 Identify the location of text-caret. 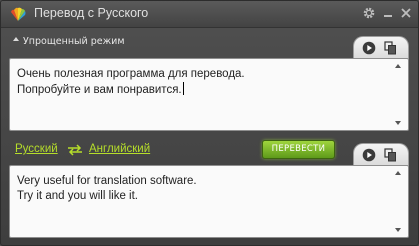
(183, 88).